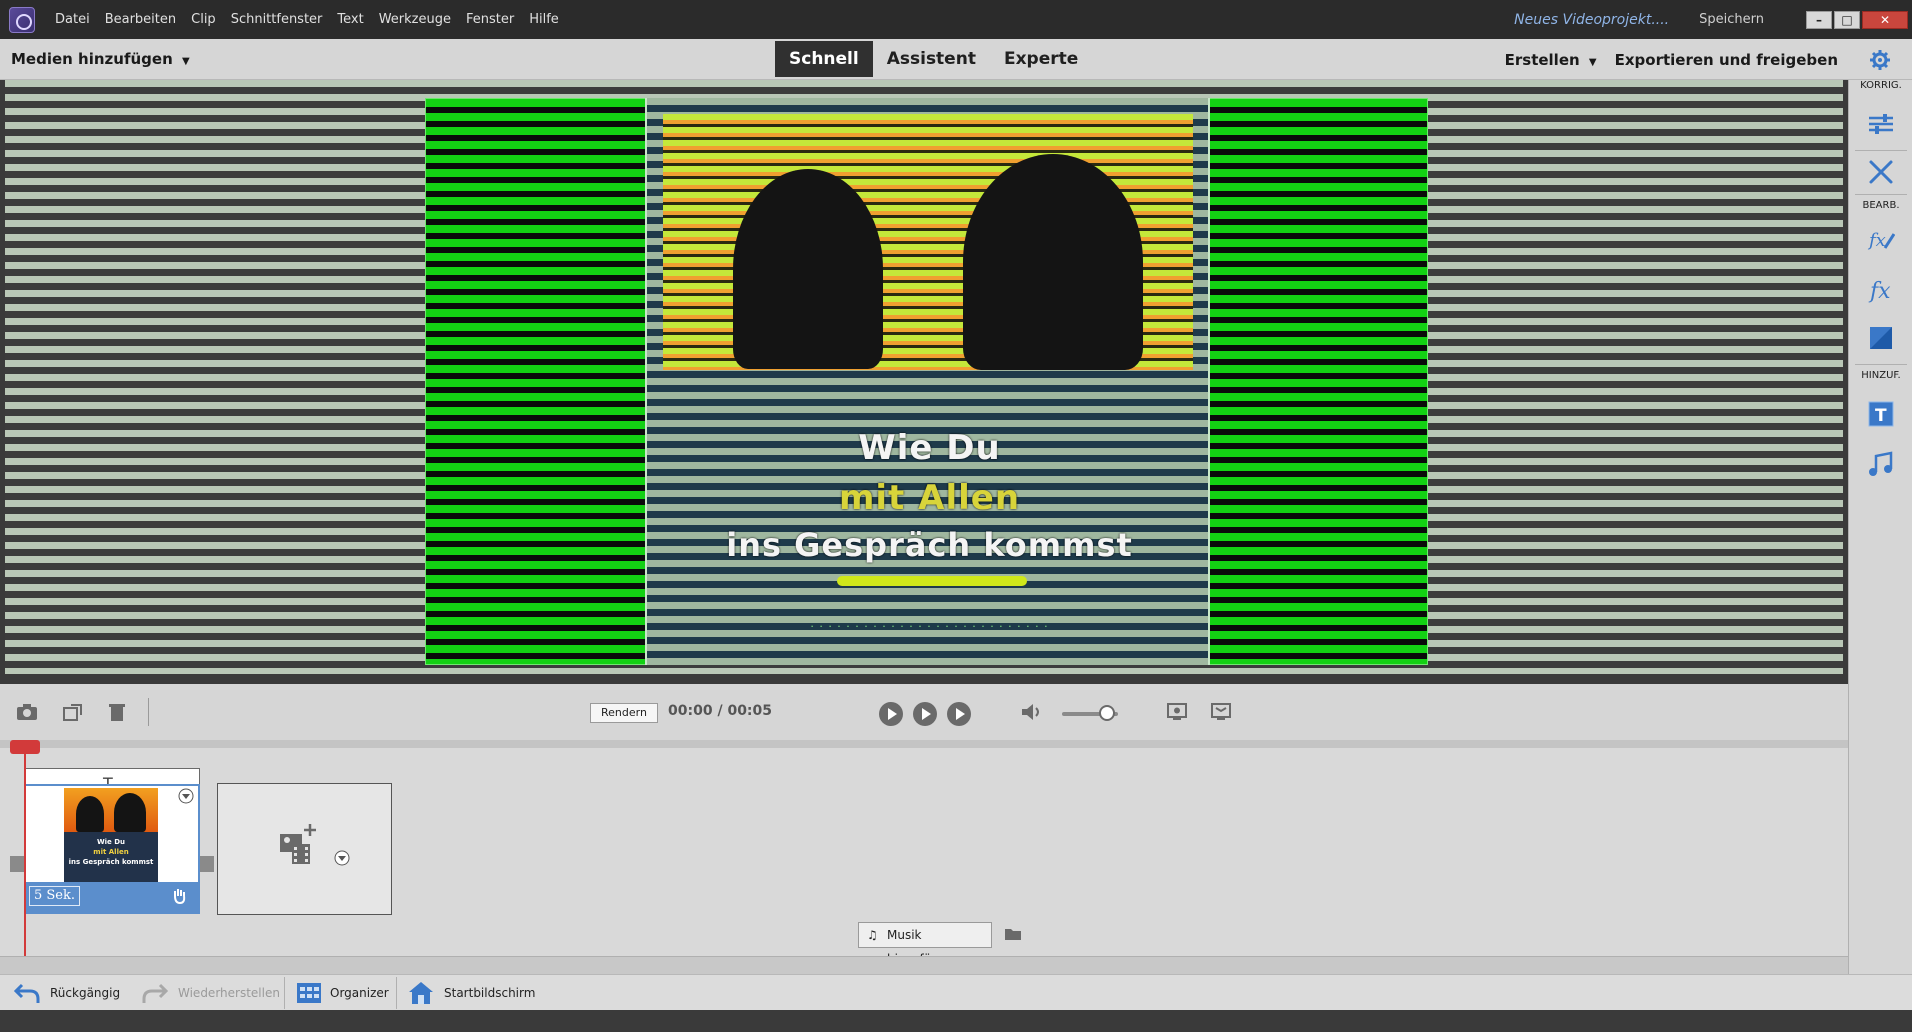 The image size is (1912, 1032). What do you see at coordinates (1221, 712) in the screenshot?
I see `fullscreen-icon` at bounding box center [1221, 712].